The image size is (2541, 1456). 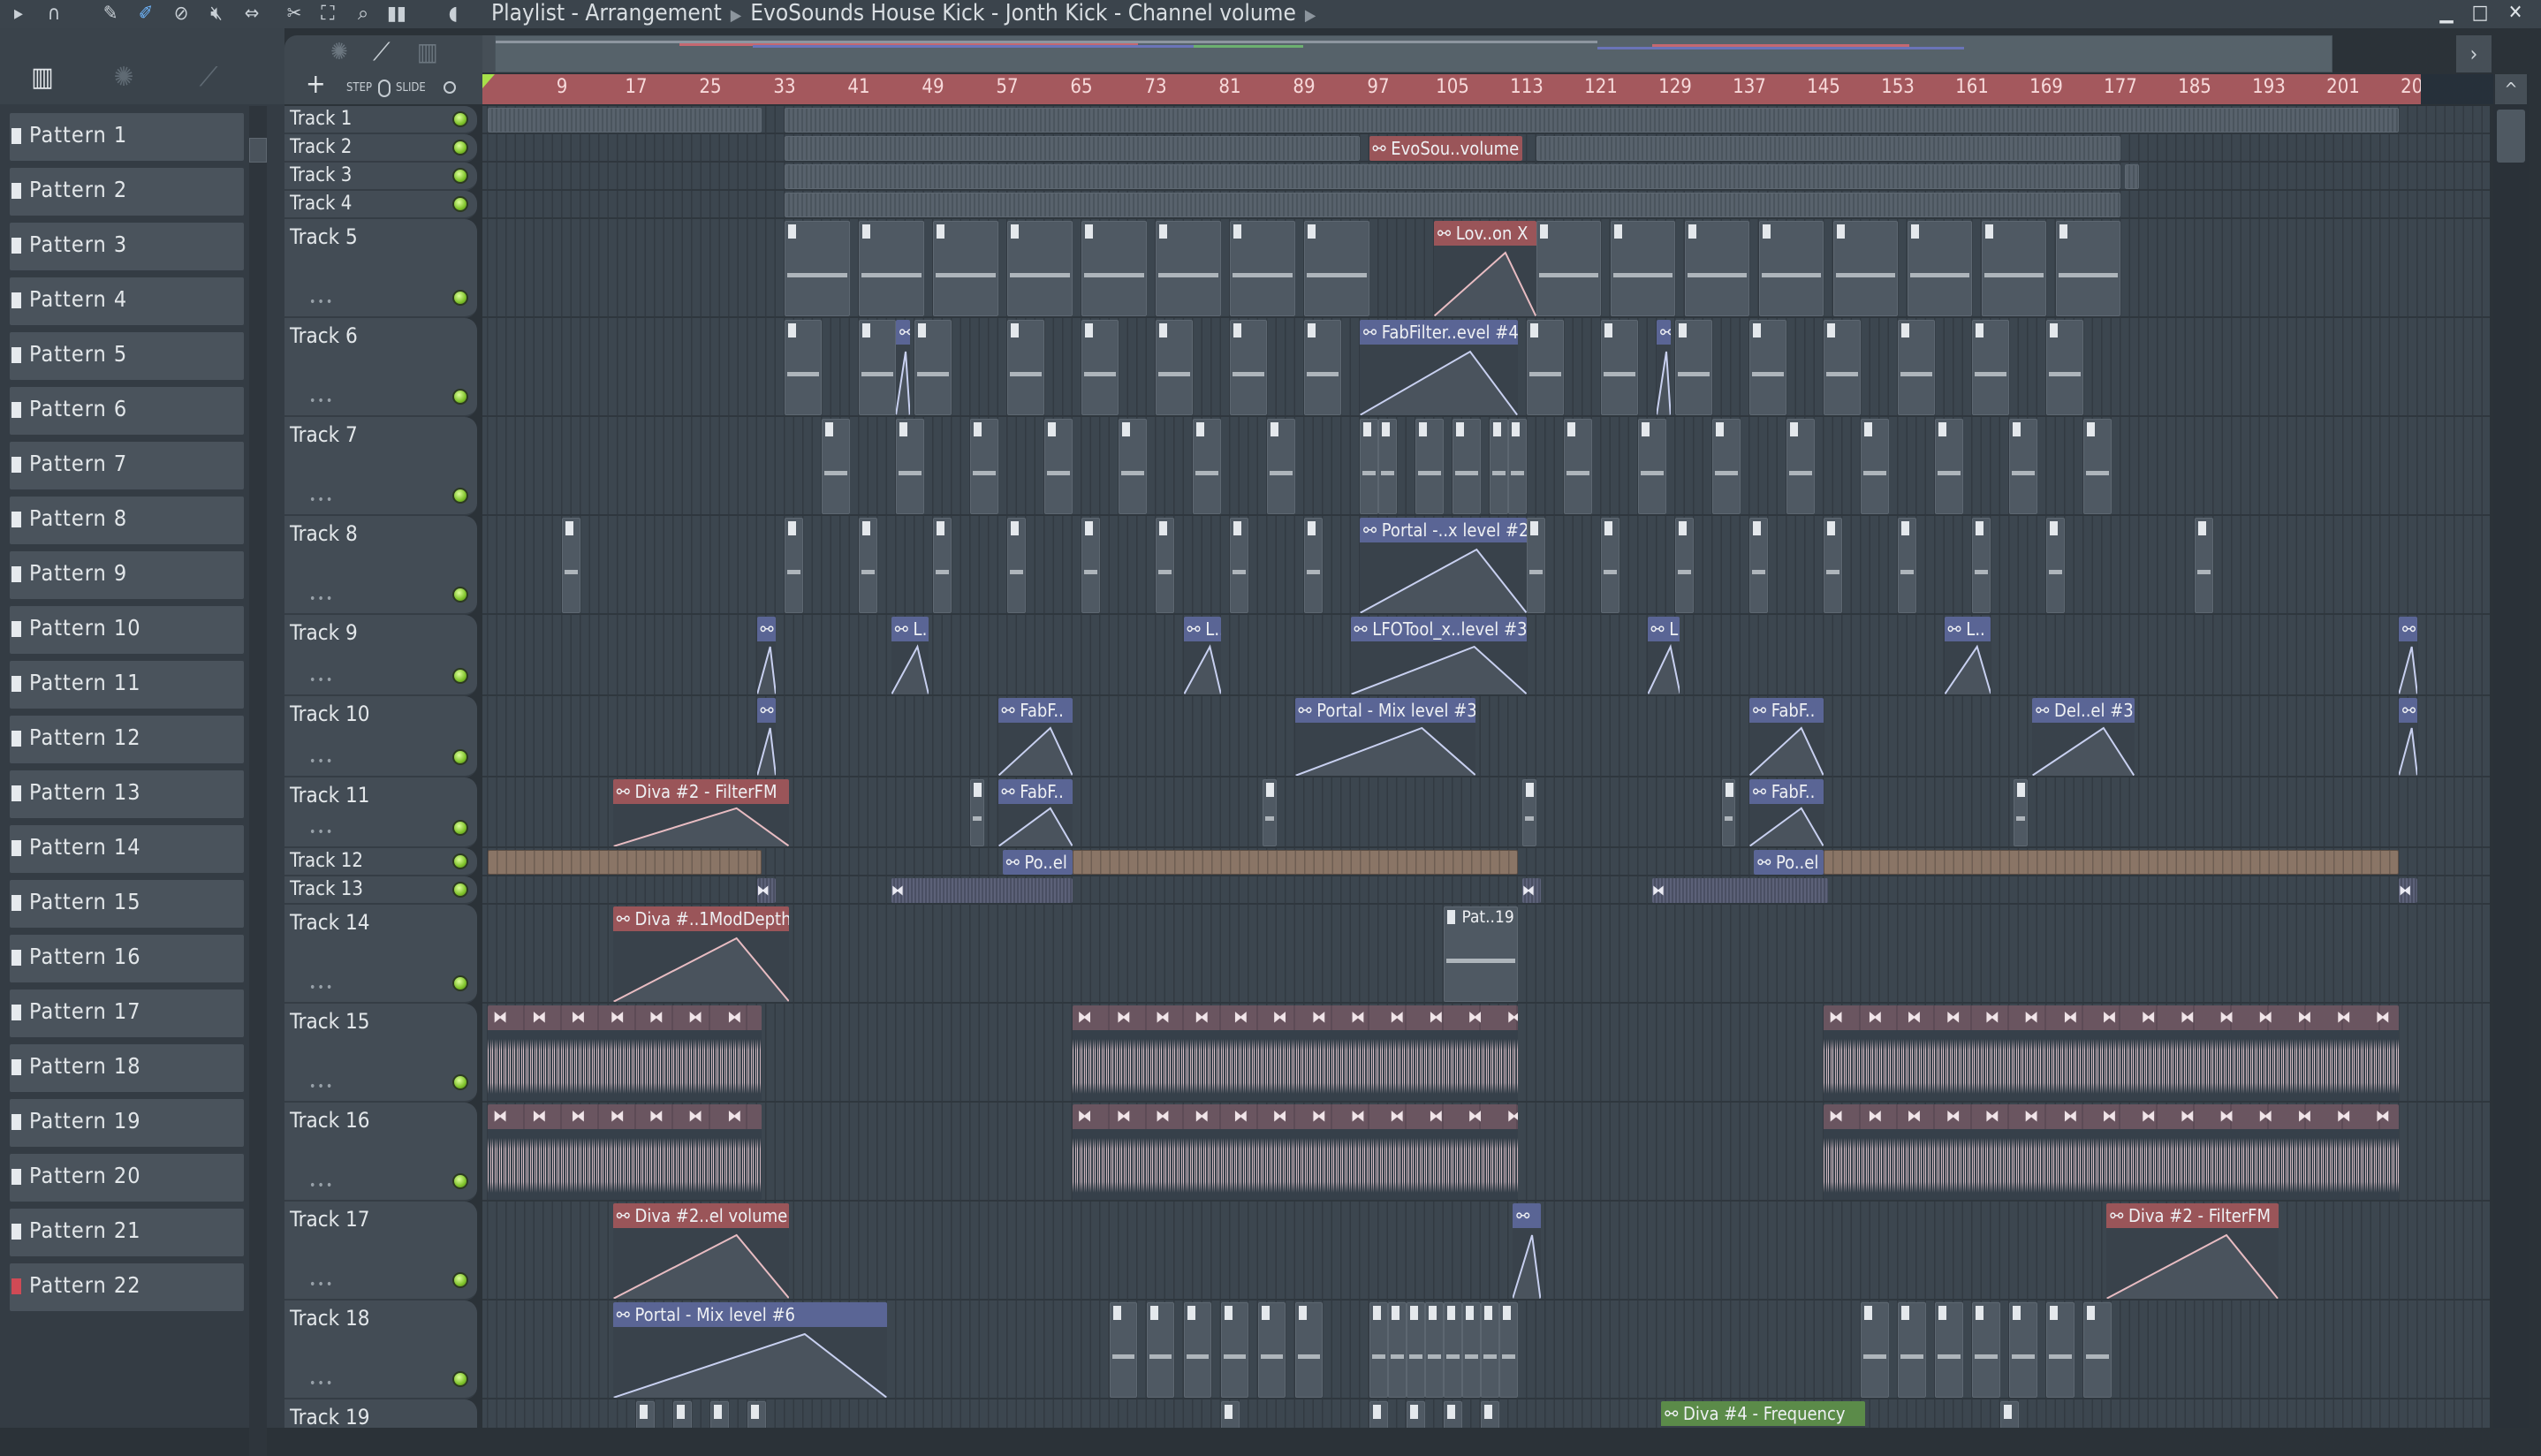 I want to click on pattern-item: Pattern 5, so click(x=127, y=356).